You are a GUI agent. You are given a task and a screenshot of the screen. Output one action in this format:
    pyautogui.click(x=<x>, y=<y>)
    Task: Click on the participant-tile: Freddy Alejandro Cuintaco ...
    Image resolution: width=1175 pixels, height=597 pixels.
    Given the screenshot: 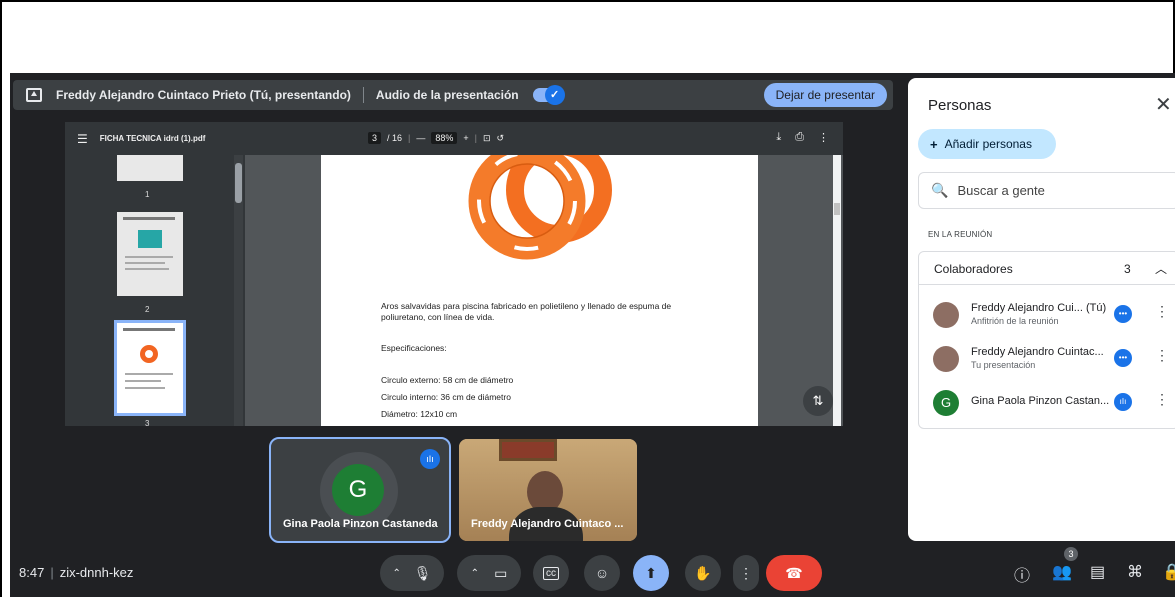 What is the action you would take?
    pyautogui.click(x=548, y=490)
    